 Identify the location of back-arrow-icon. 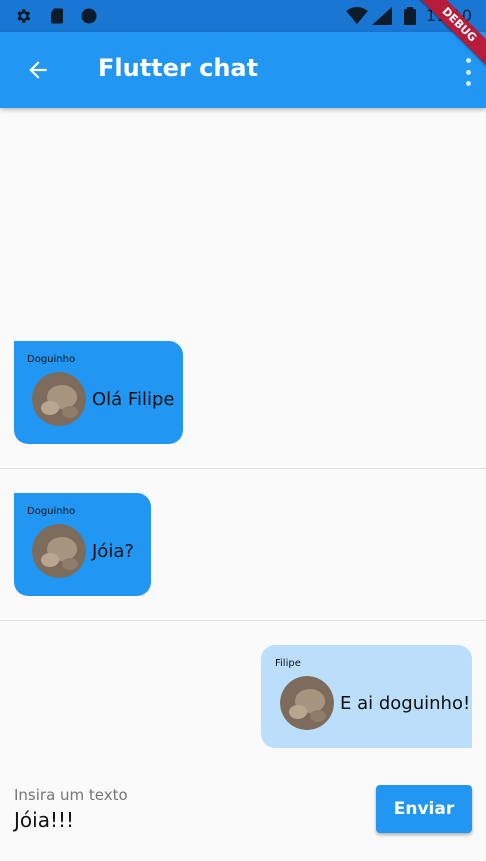
(38, 70).